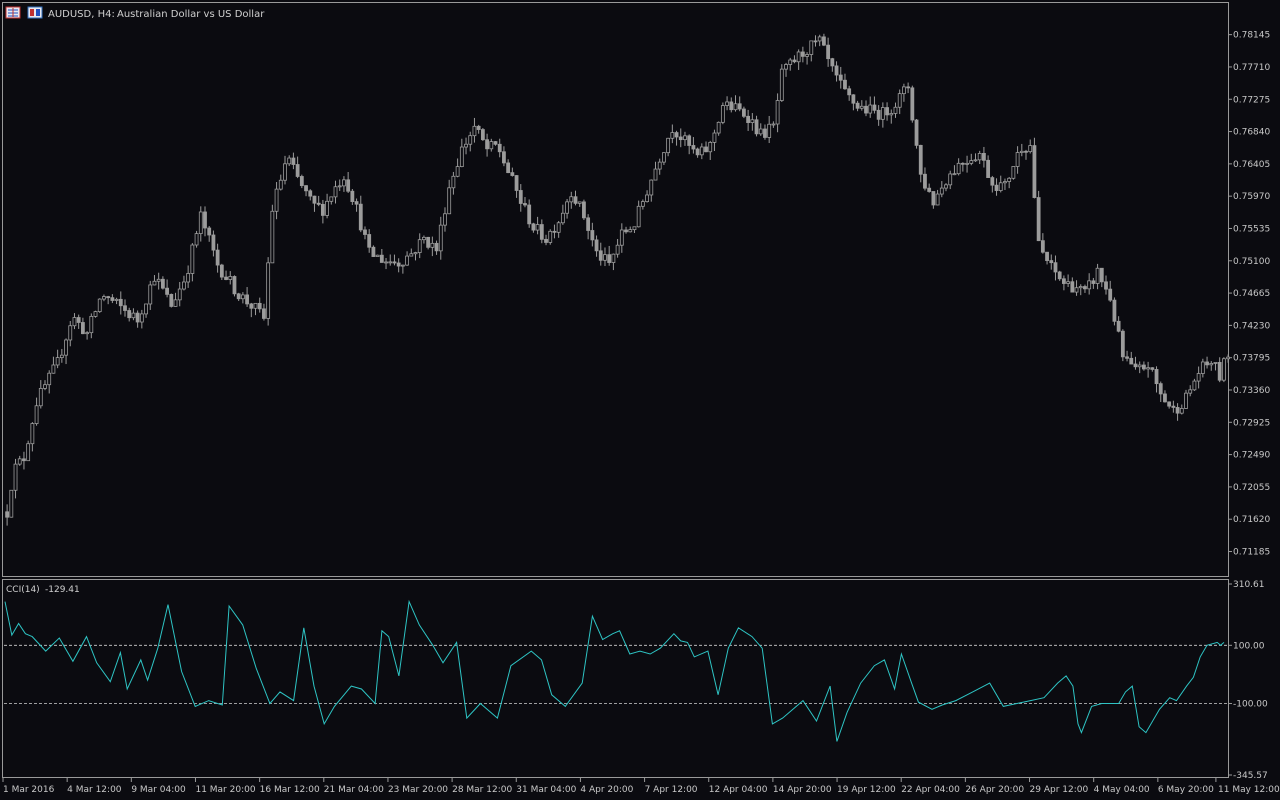  Describe the element at coordinates (1251, 488) in the screenshot. I see `price-tick-label: 0.72055` at that location.